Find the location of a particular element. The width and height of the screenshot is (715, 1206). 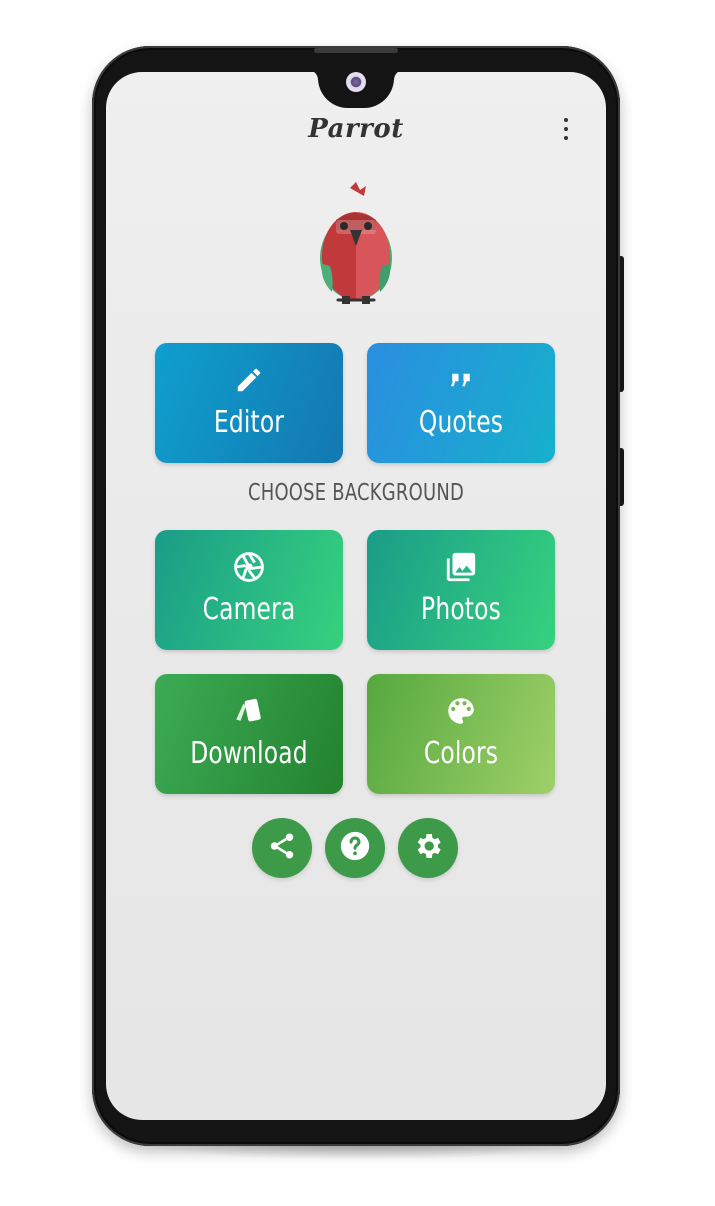

editor-button: Editor is located at coordinates (249, 403).